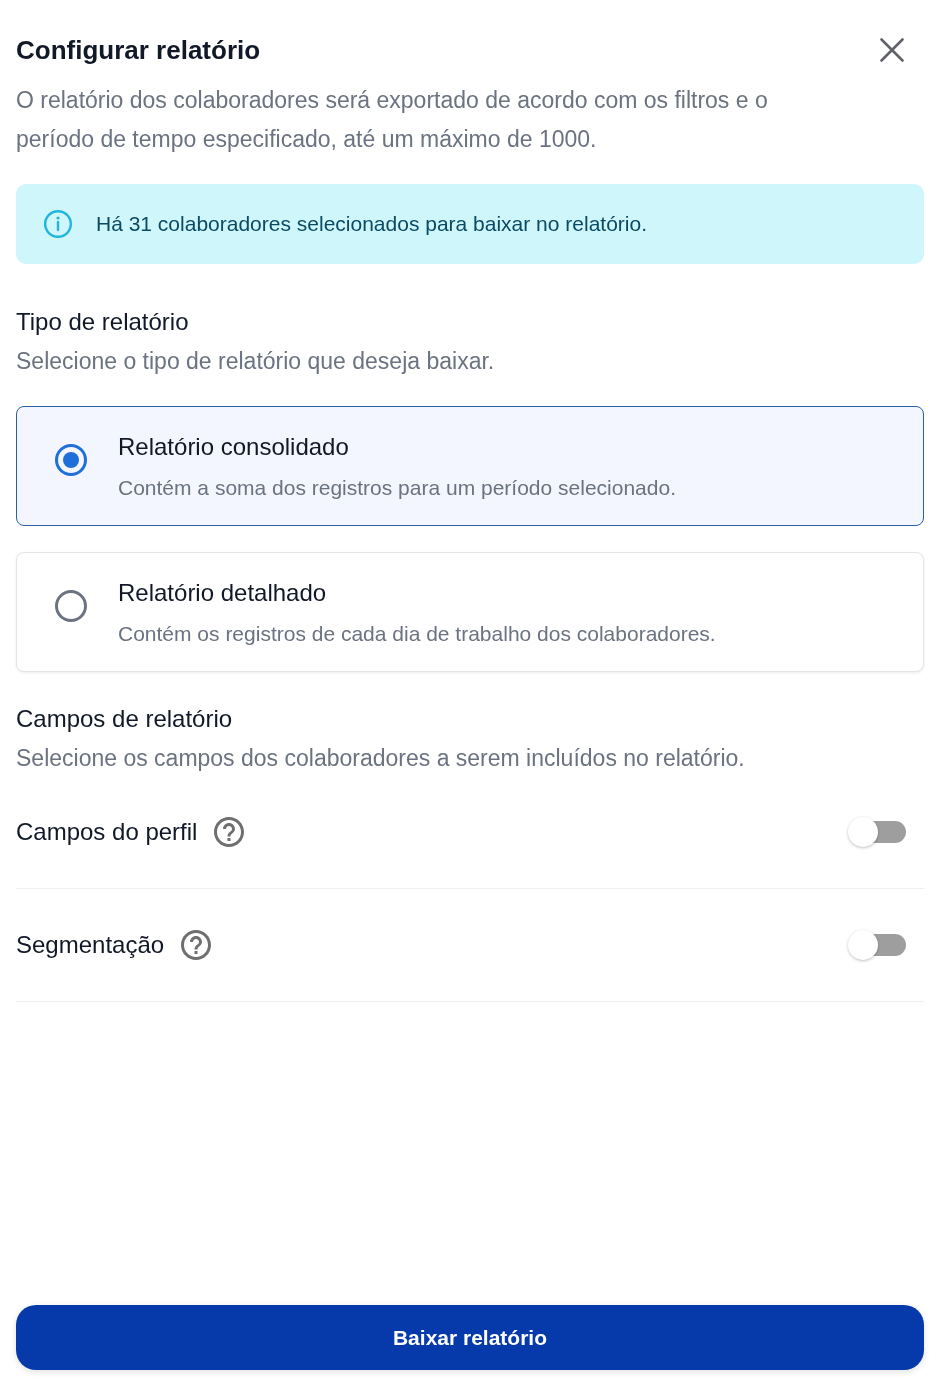 The height and width of the screenshot is (1398, 944). What do you see at coordinates (103, 322) in the screenshot?
I see `section-title: Tipo de relatório` at bounding box center [103, 322].